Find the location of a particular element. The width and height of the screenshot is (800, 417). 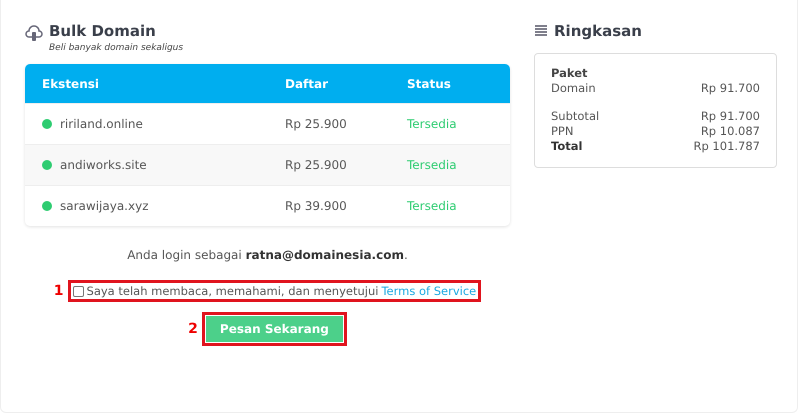

summary-label: PPN is located at coordinates (562, 131).